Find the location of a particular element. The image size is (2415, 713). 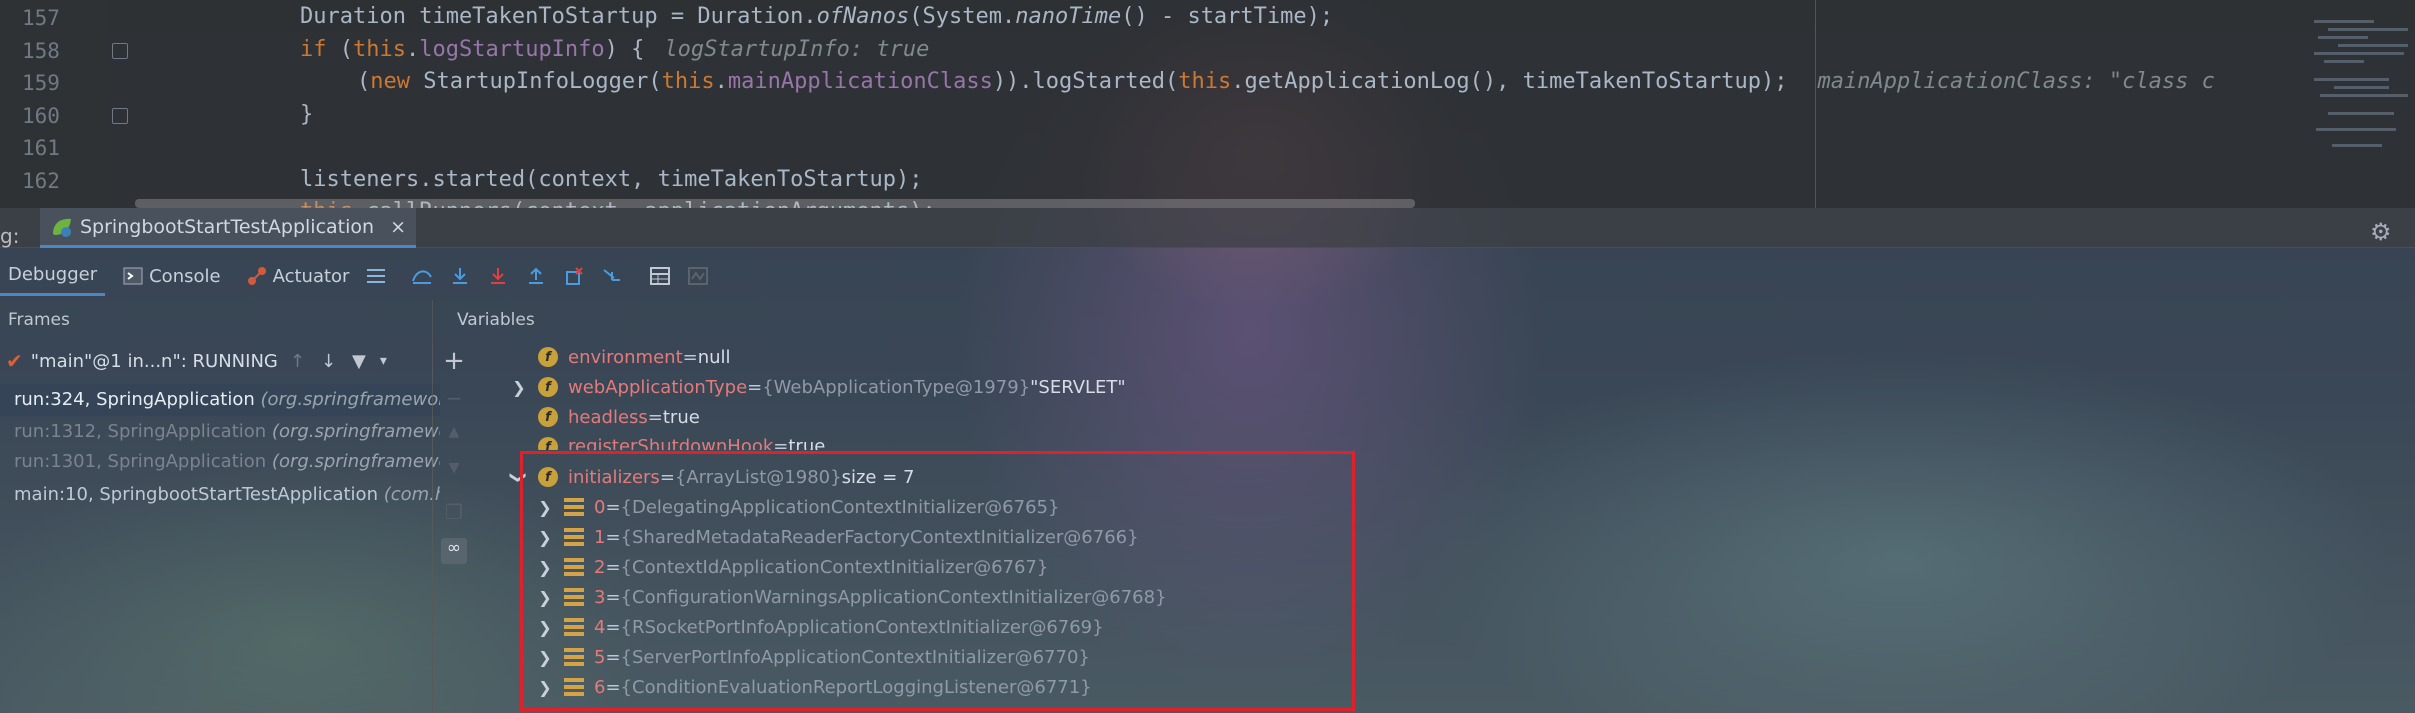

variables-panel-title: Variables is located at coordinates (496, 320).